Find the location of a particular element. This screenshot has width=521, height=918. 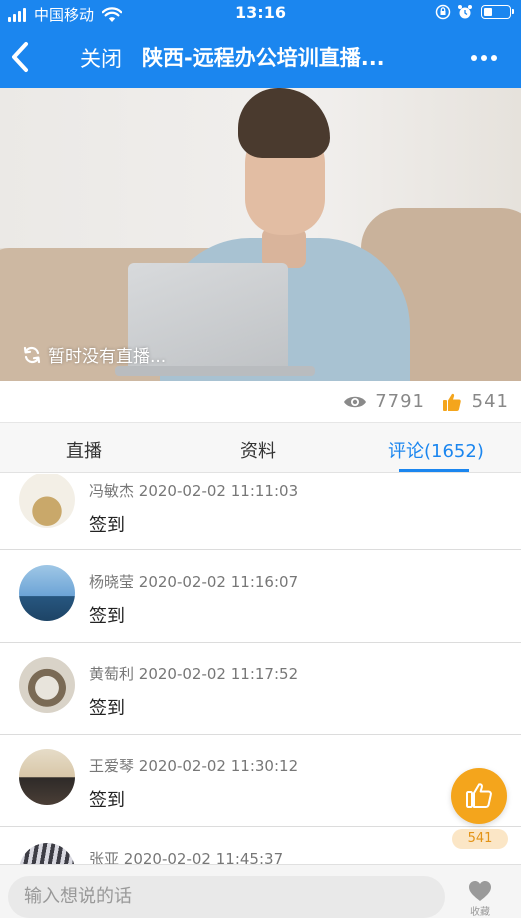

like-button is located at coordinates (479, 796).